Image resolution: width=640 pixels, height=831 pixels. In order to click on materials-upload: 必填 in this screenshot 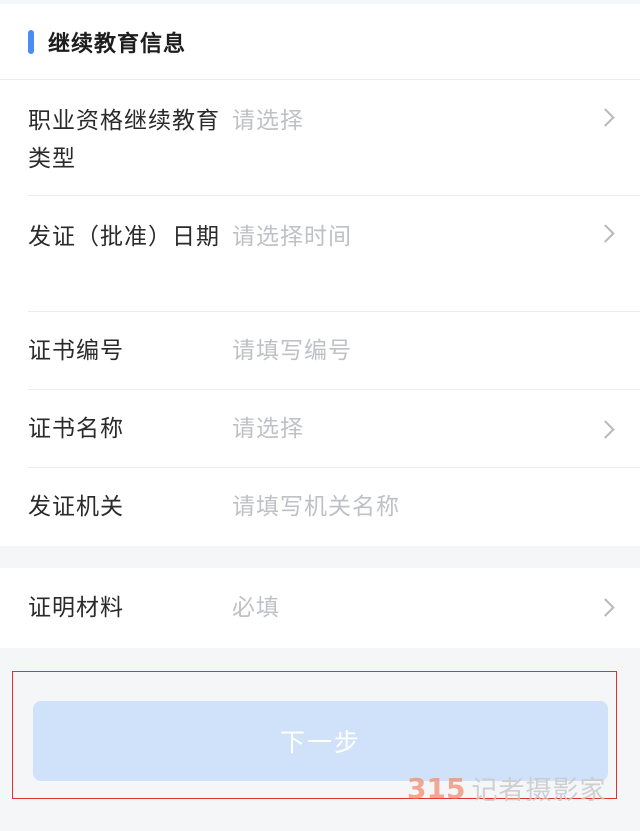, I will do `click(256, 608)`.